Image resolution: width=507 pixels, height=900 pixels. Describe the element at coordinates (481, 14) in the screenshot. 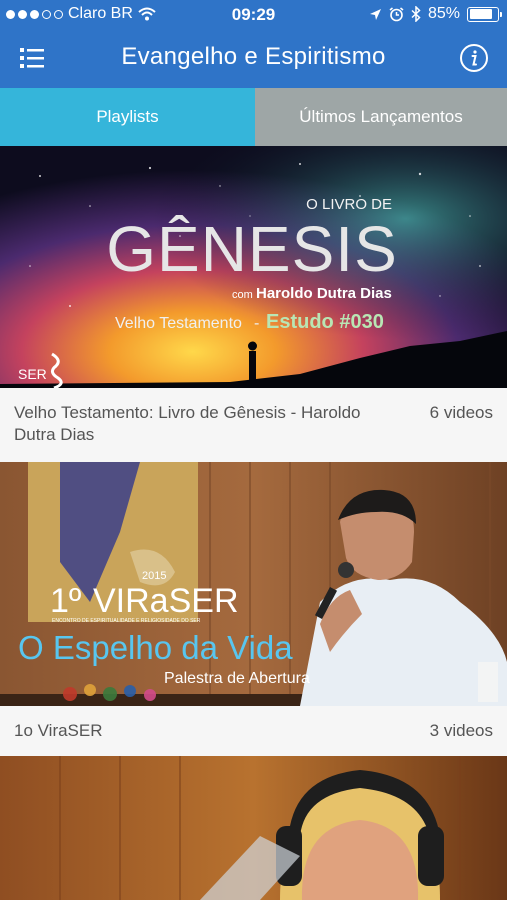

I see `battery-fill` at that location.